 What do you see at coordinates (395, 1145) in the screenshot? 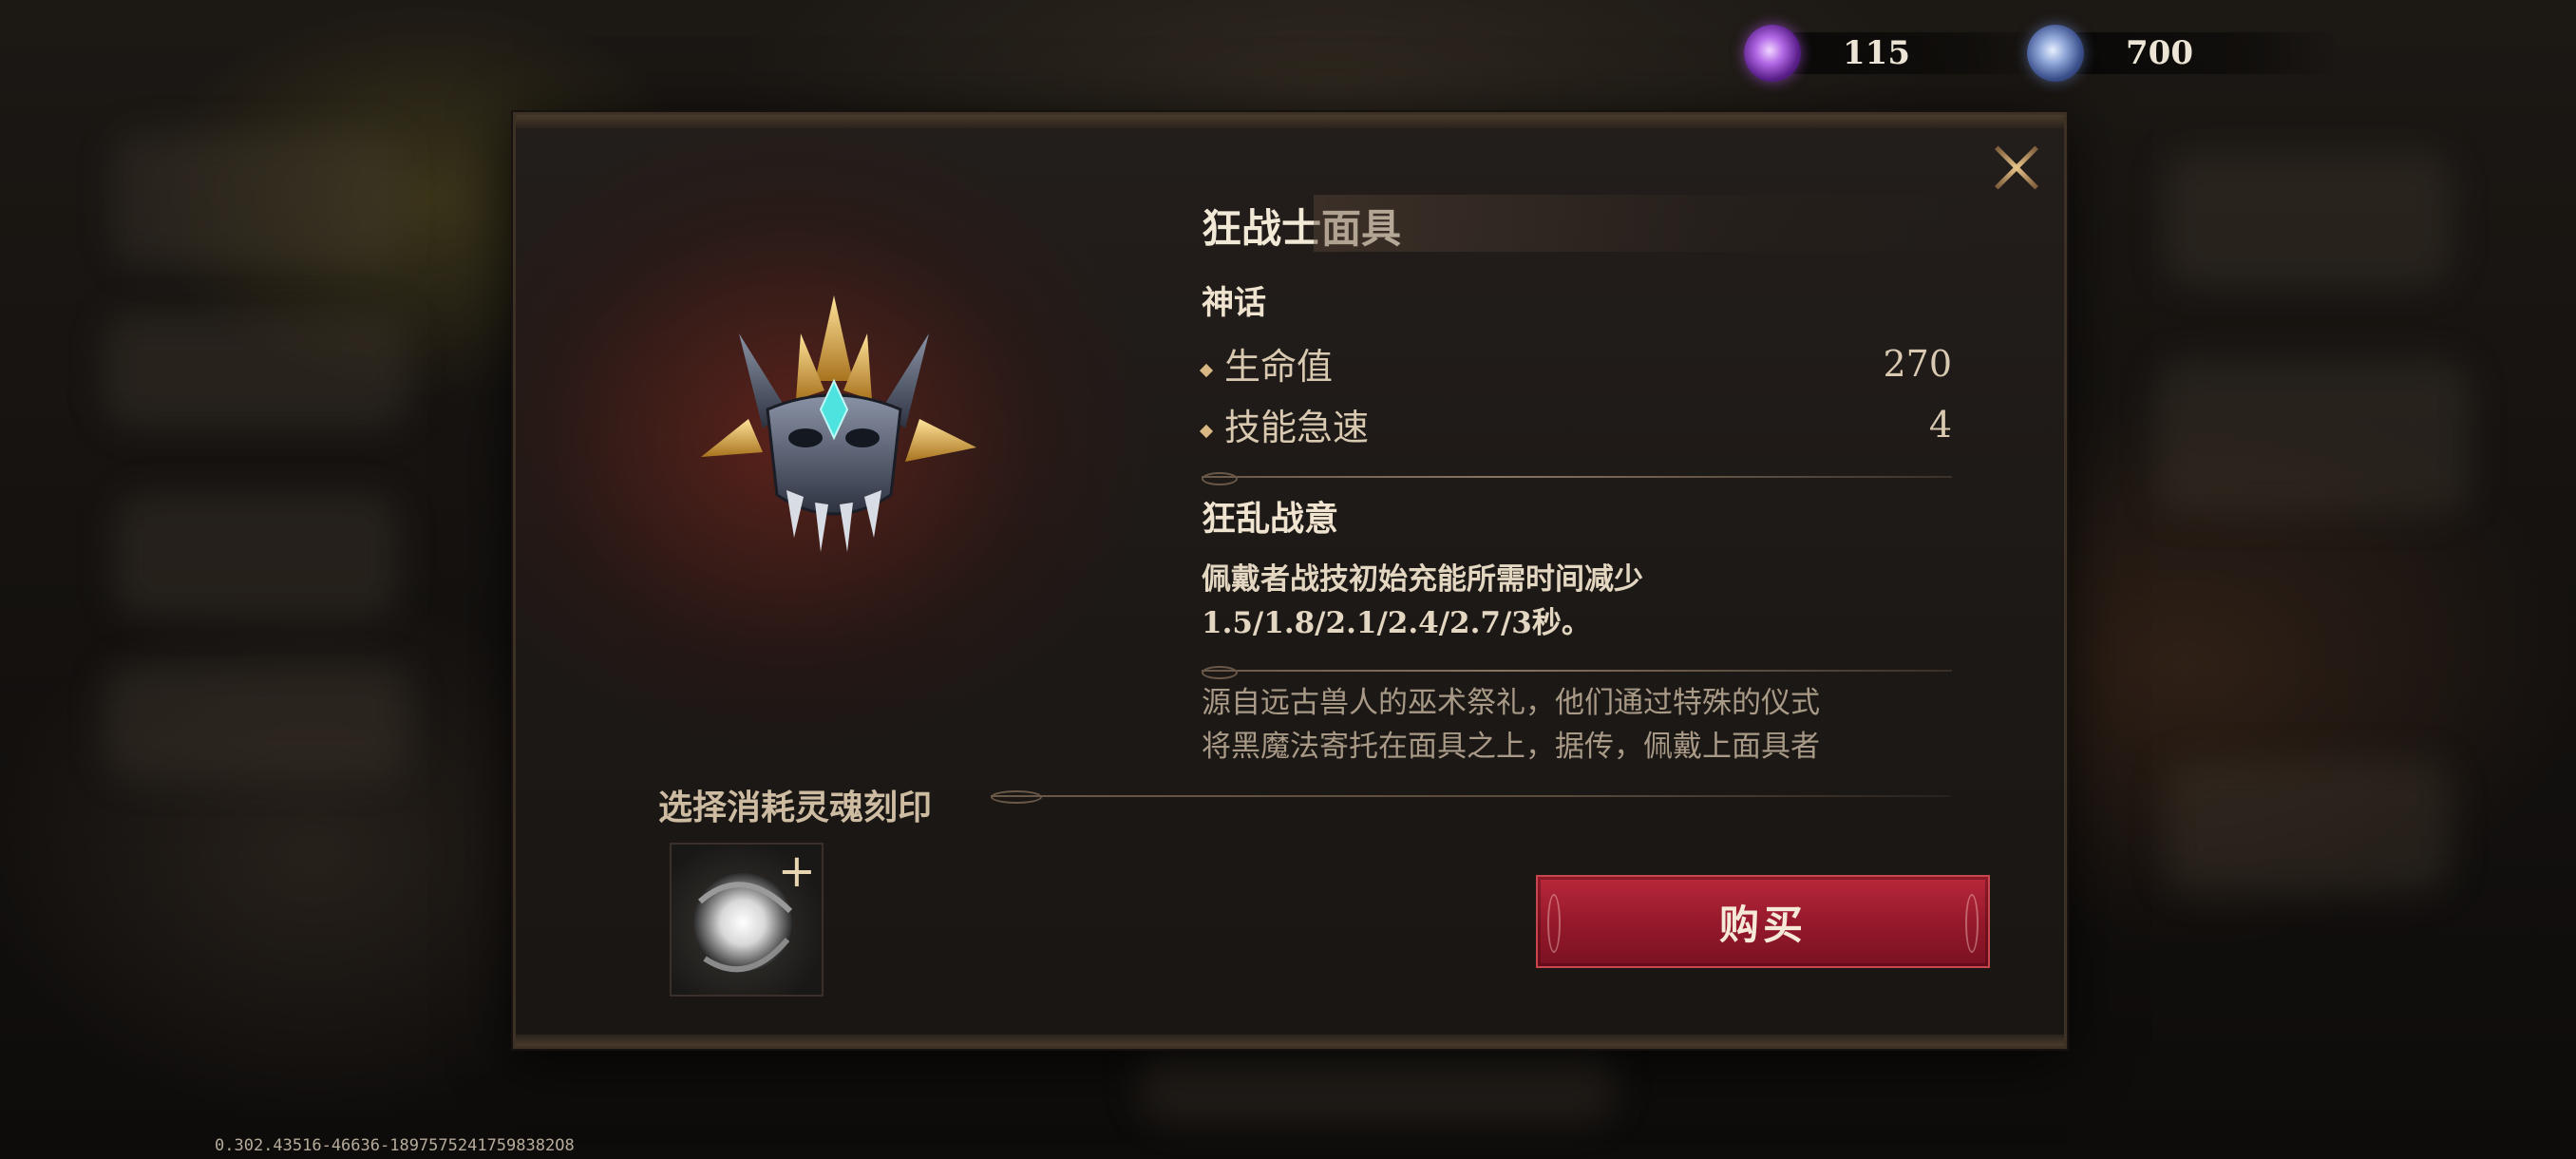
I see `version-string: 0.302.43516-46636-18975752417598382O8` at bounding box center [395, 1145].